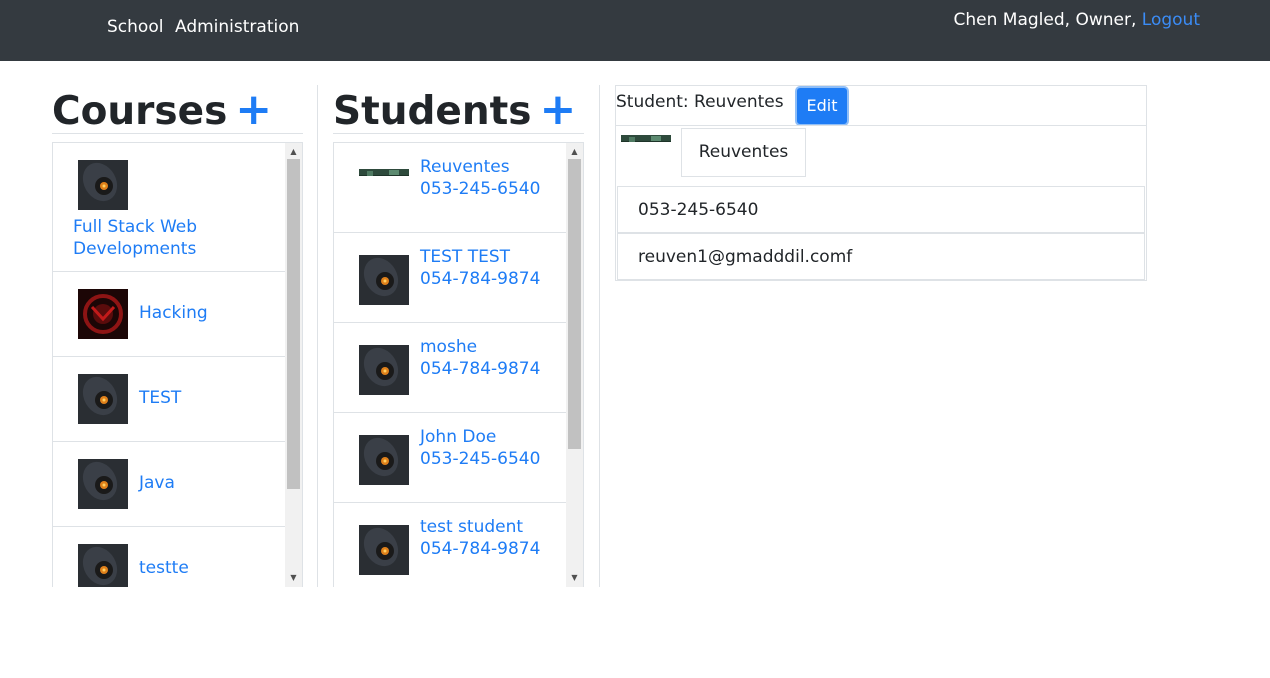 Image resolution: width=1270 pixels, height=678 pixels. Describe the element at coordinates (173, 238) in the screenshot. I see `course-name: Full Stack Web Developments` at that location.